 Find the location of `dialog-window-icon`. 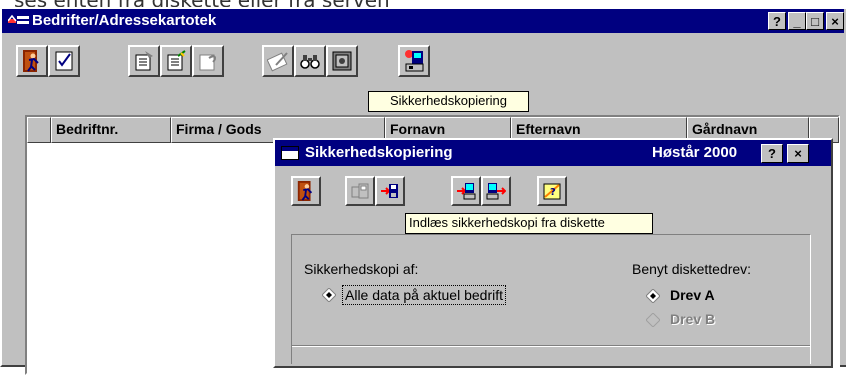

dialog-window-icon is located at coordinates (290, 153).